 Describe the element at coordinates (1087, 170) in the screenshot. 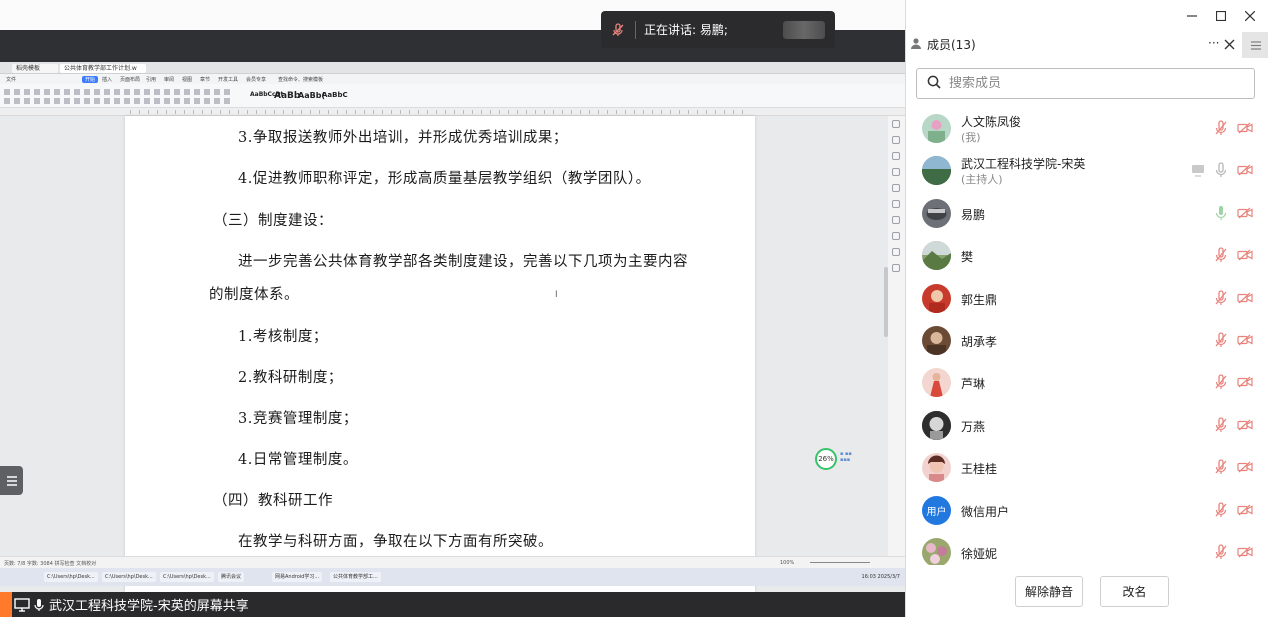

I see `member-row: 武汉工程科技学院-宋英 (主持人)` at that location.